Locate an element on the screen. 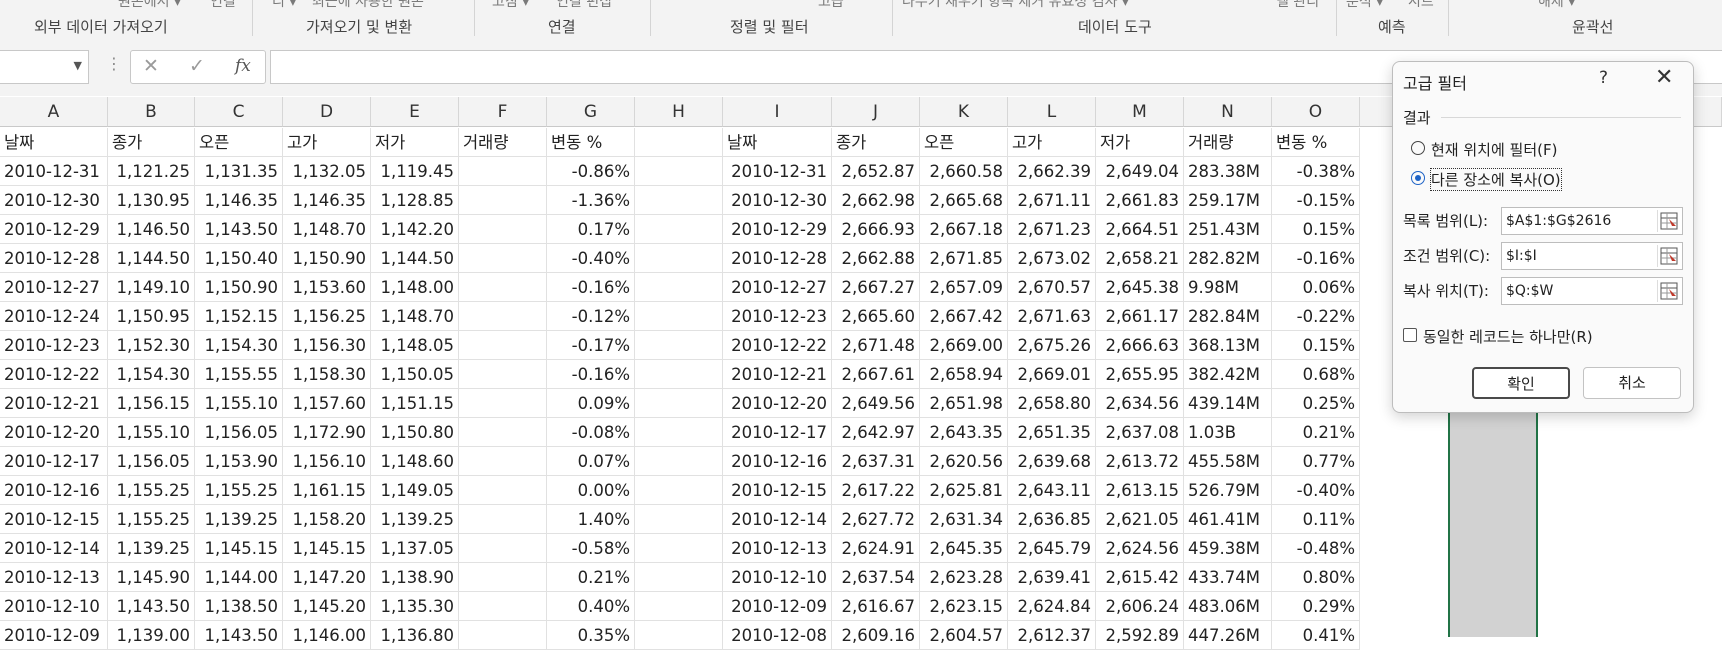 This screenshot has height=650, width=1722. table-cell: 0.00% is located at coordinates (591, 490).